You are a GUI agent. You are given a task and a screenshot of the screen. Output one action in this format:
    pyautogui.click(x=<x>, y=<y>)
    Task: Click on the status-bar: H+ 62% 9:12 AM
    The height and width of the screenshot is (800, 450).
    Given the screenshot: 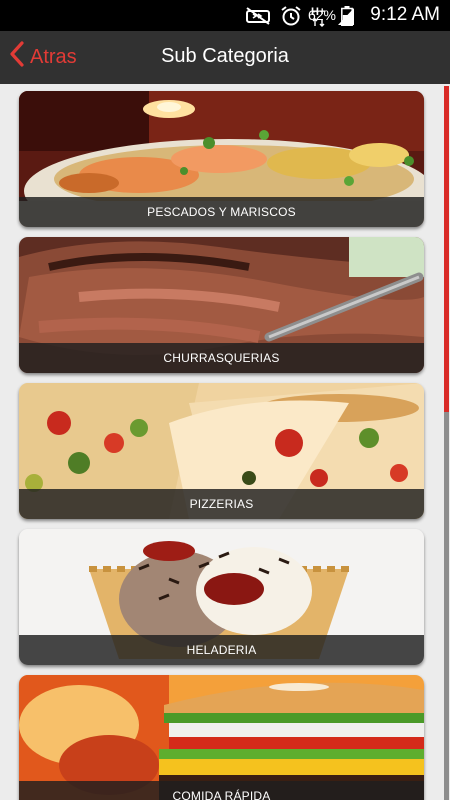 What is the action you would take?
    pyautogui.click(x=225, y=15)
    